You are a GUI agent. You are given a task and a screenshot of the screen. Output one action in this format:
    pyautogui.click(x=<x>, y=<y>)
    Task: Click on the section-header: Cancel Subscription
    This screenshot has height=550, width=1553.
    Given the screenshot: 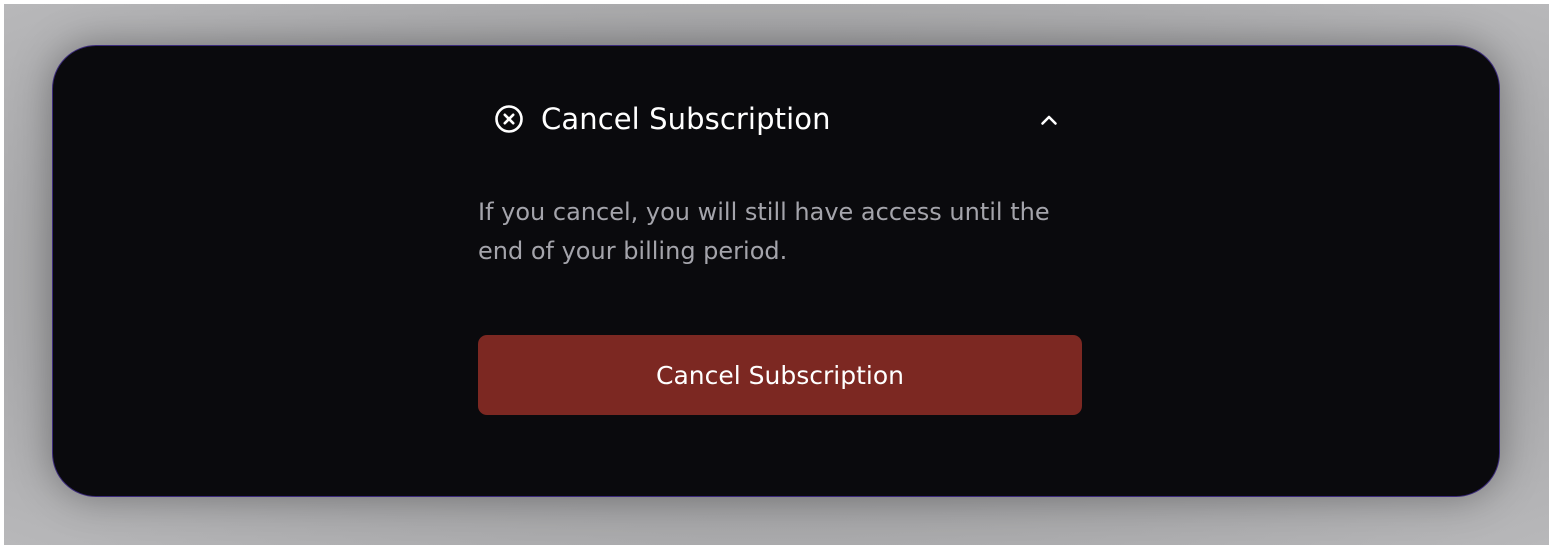 What is the action you would take?
    pyautogui.click(x=779, y=119)
    